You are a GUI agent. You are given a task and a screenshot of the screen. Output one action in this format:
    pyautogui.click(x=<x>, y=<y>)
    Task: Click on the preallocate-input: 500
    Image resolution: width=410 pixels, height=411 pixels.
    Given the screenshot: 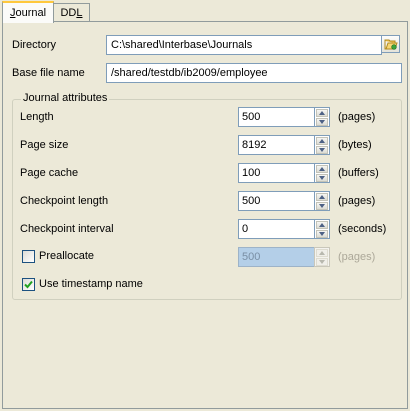 What is the action you would take?
    pyautogui.click(x=276, y=257)
    